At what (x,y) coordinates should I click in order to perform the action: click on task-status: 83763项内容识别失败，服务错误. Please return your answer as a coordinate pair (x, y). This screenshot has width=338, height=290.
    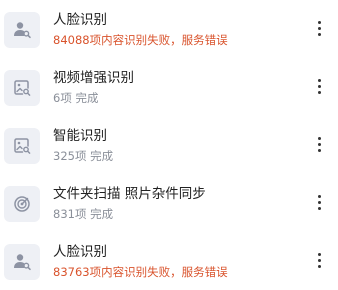
    Looking at the image, I should click on (140, 272).